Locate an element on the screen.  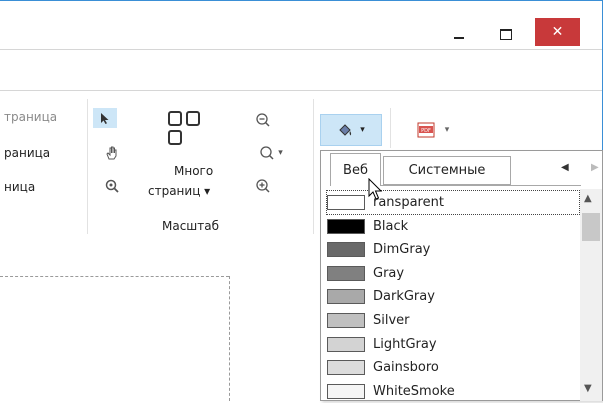
zoom-in-button is located at coordinates (263, 186).